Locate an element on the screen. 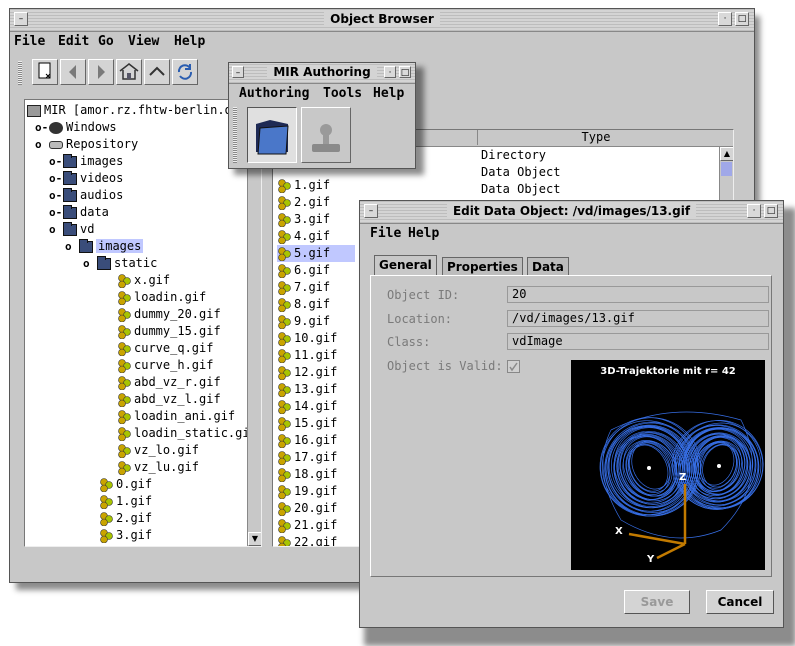 The image size is (795, 646). tree-node: 0.gif is located at coordinates (125, 484).